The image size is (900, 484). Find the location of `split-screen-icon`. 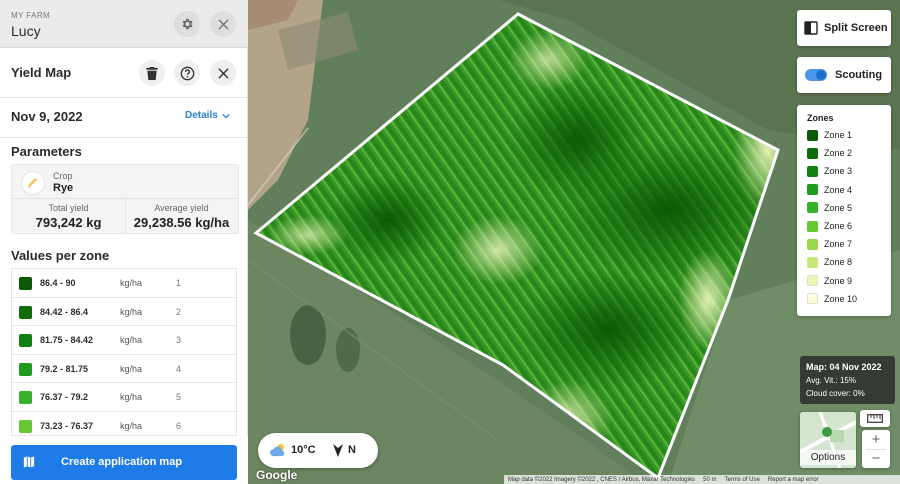

split-screen-icon is located at coordinates (811, 28).